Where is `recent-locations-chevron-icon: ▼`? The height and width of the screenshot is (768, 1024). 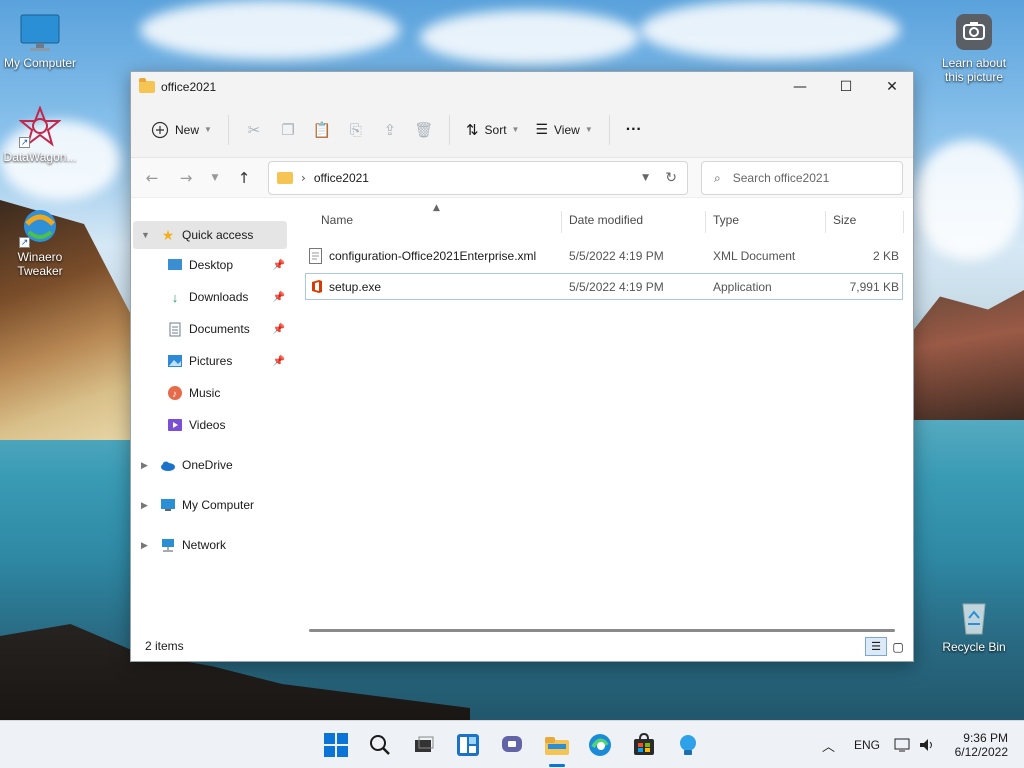
recent-locations-chevron-icon: ▼ is located at coordinates (215, 178).